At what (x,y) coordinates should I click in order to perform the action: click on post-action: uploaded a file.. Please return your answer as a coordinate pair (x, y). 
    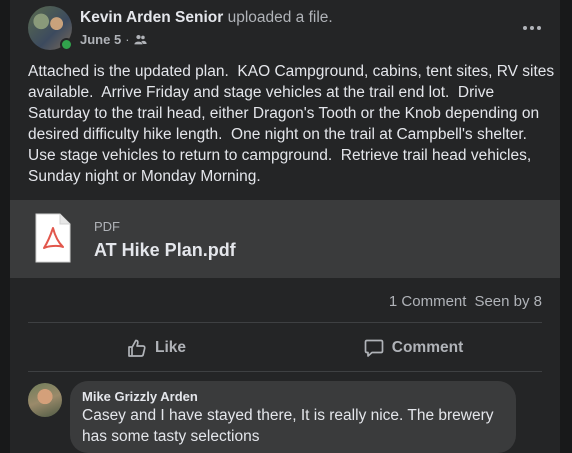
    Looking at the image, I should click on (280, 17).